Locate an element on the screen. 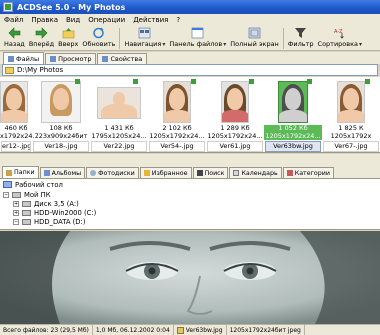  status-file-name: Ver63bw.jpg is located at coordinates (200, 330).